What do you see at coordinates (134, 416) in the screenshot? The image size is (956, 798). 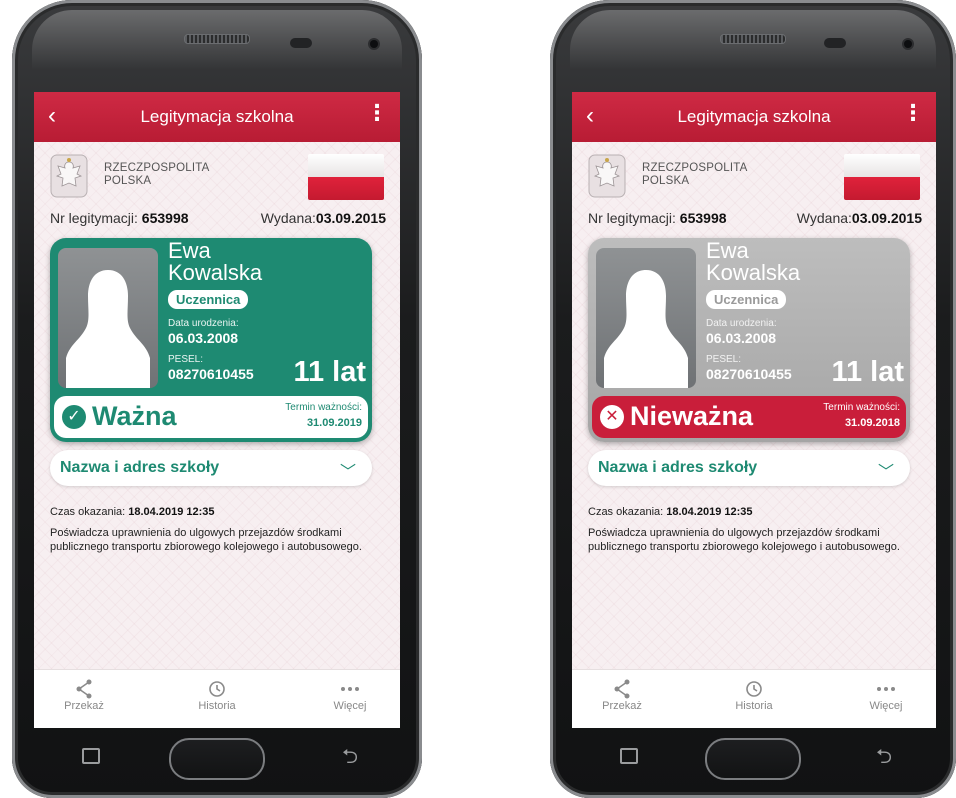 I see `status-text: Ważna` at bounding box center [134, 416].